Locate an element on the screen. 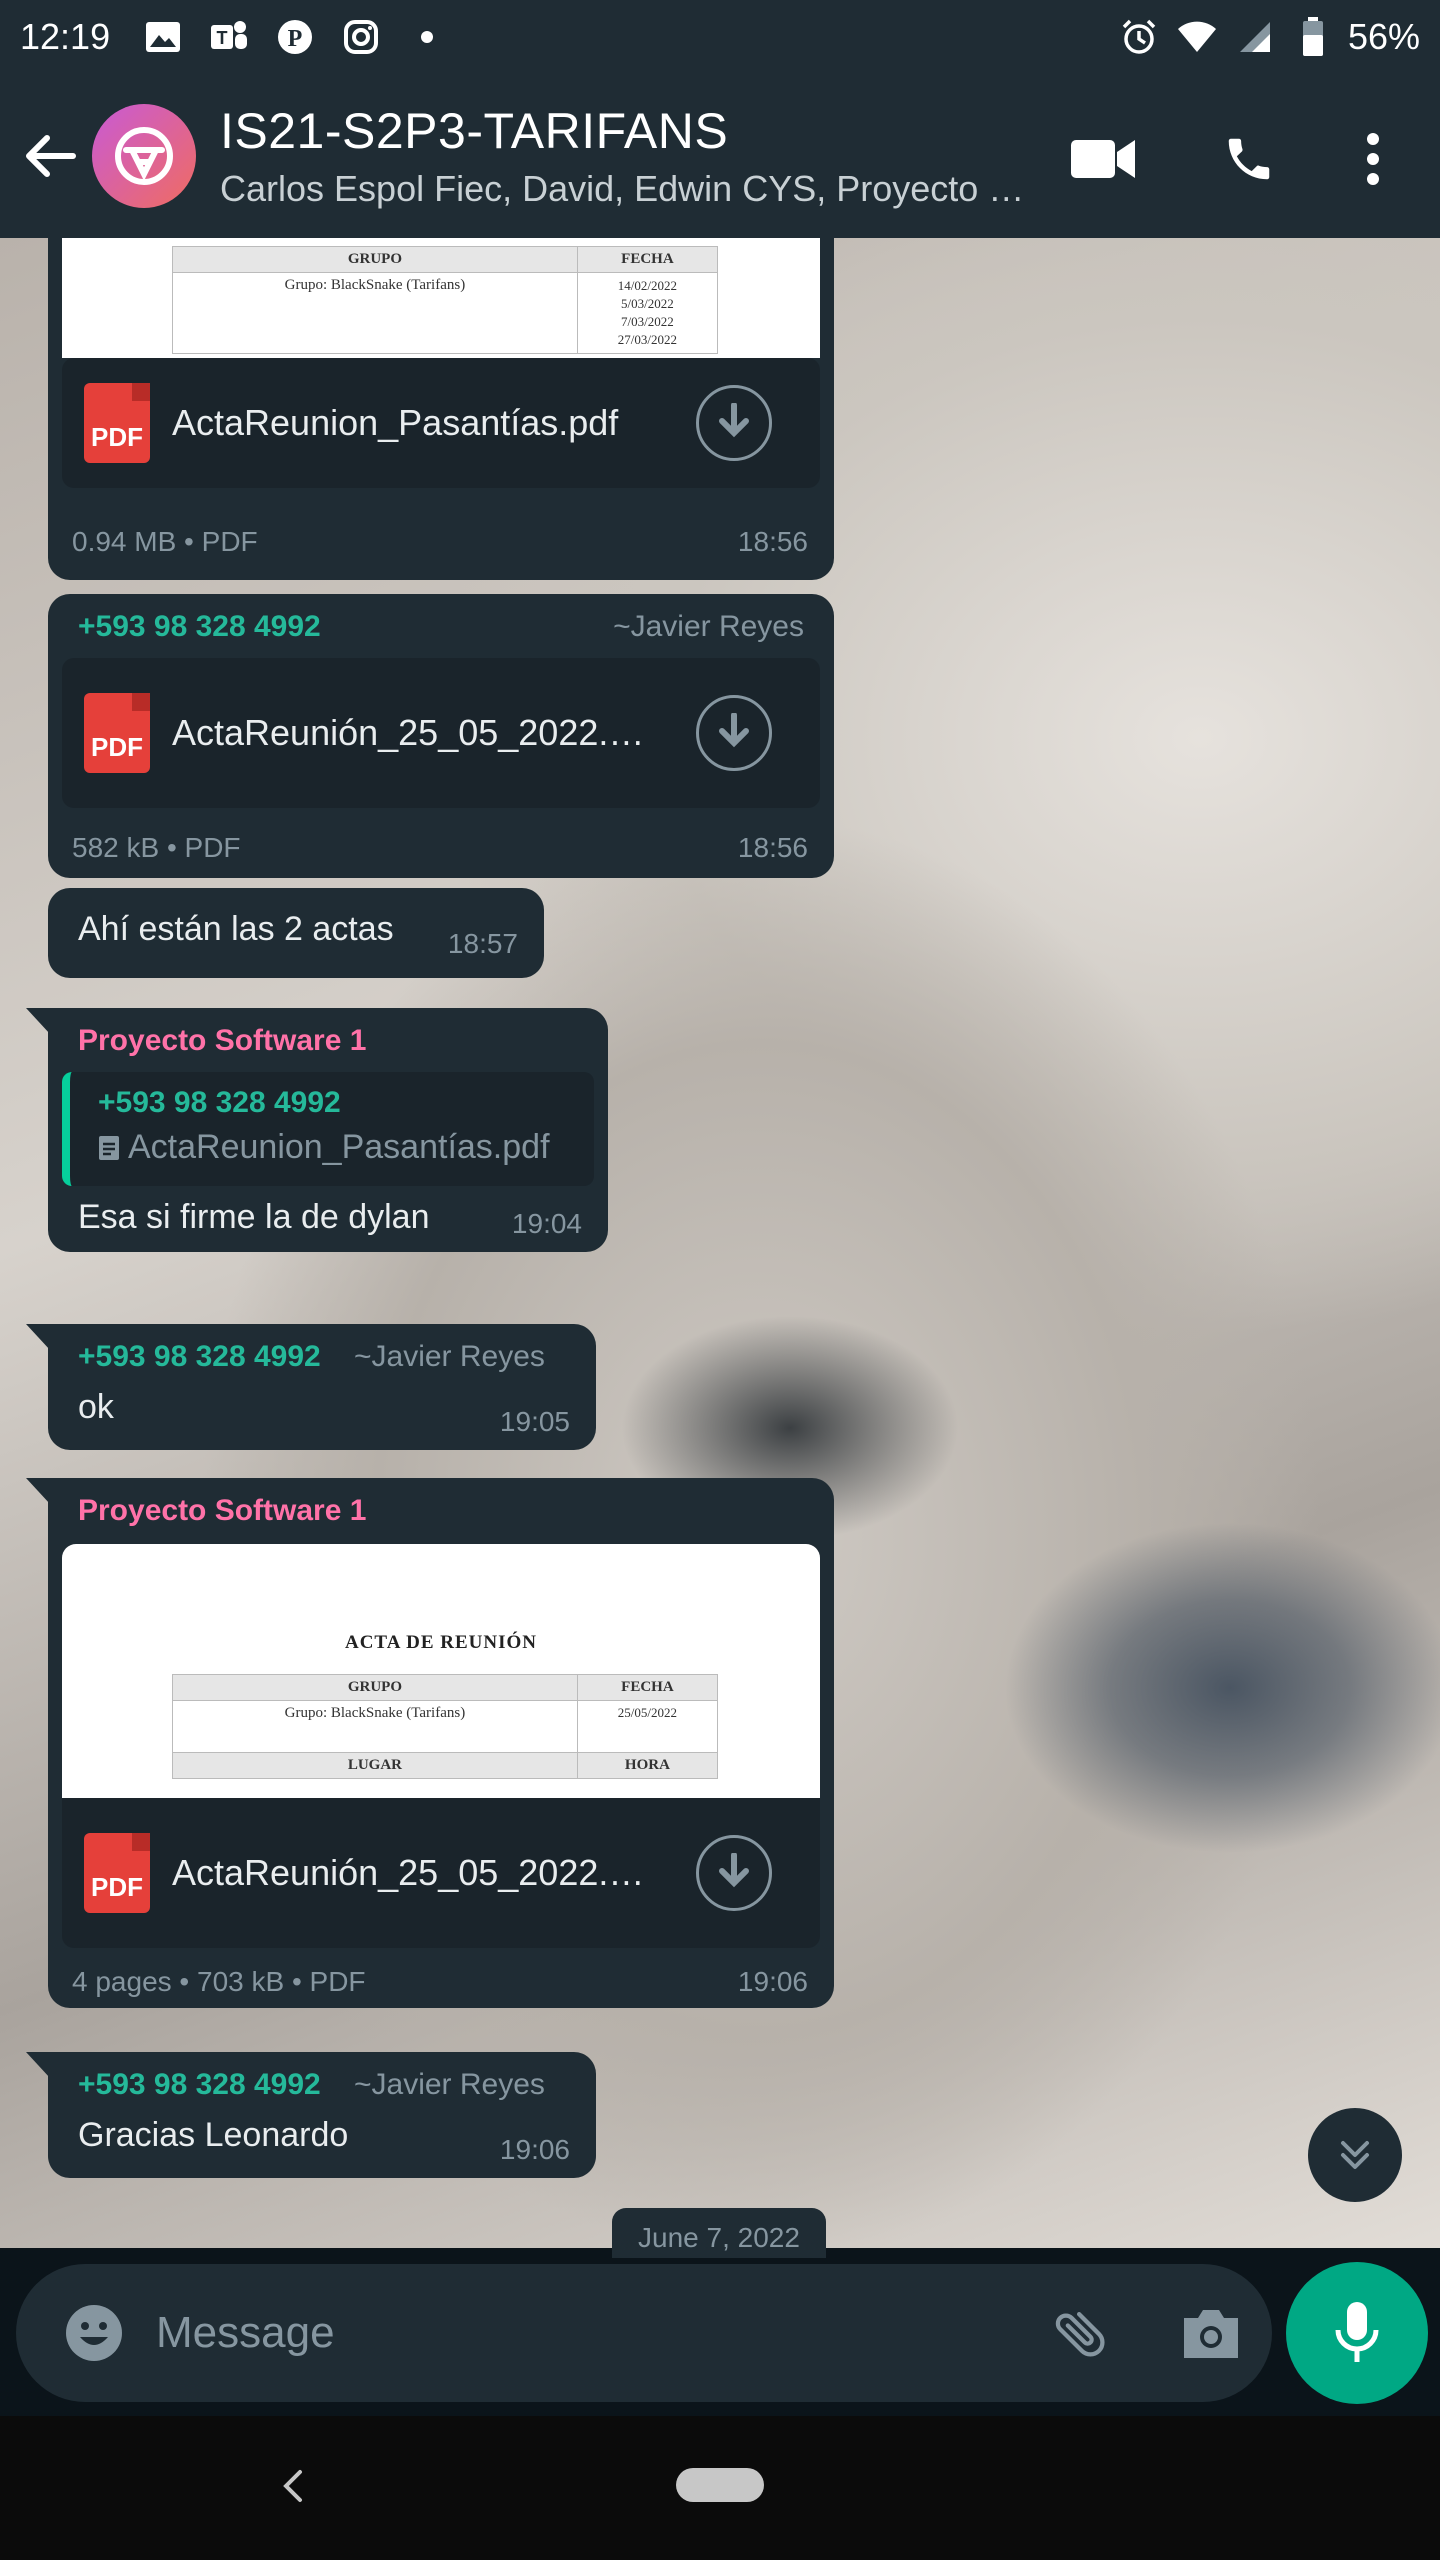  message-time: 18:57 is located at coordinates (482, 943).